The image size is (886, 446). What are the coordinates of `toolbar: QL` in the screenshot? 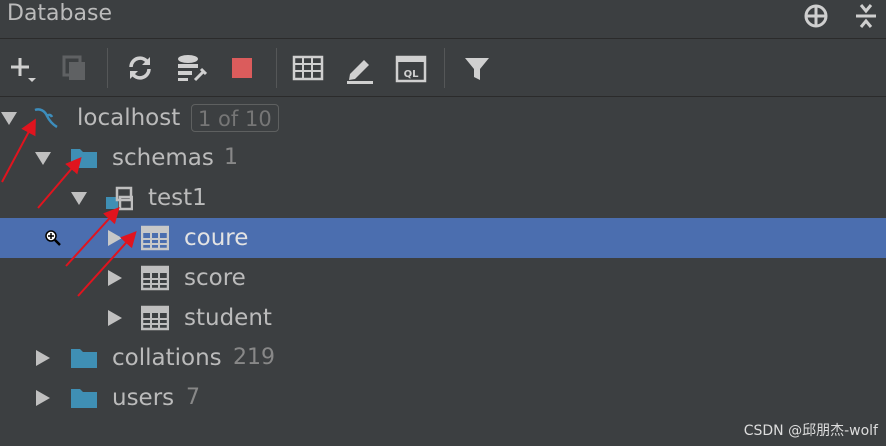 It's located at (443, 68).